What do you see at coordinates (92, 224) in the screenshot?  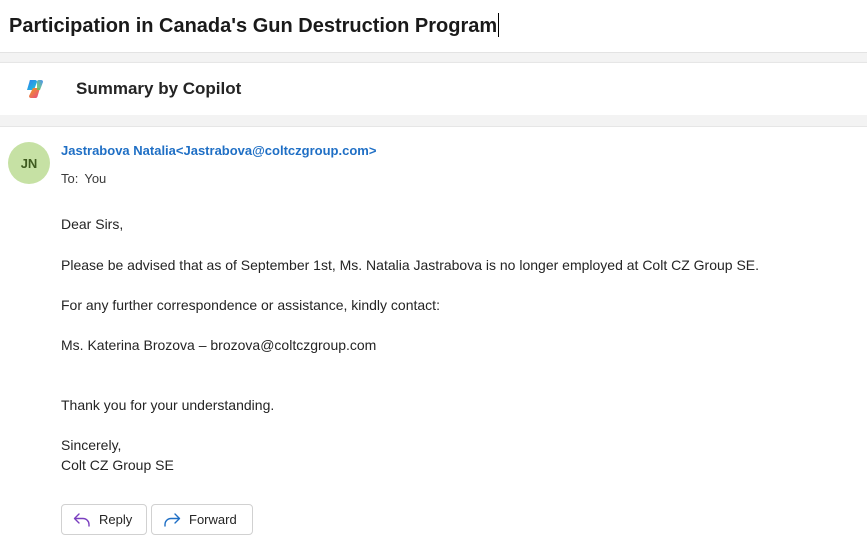 I see `body-greeting: Dear Sirs,` at bounding box center [92, 224].